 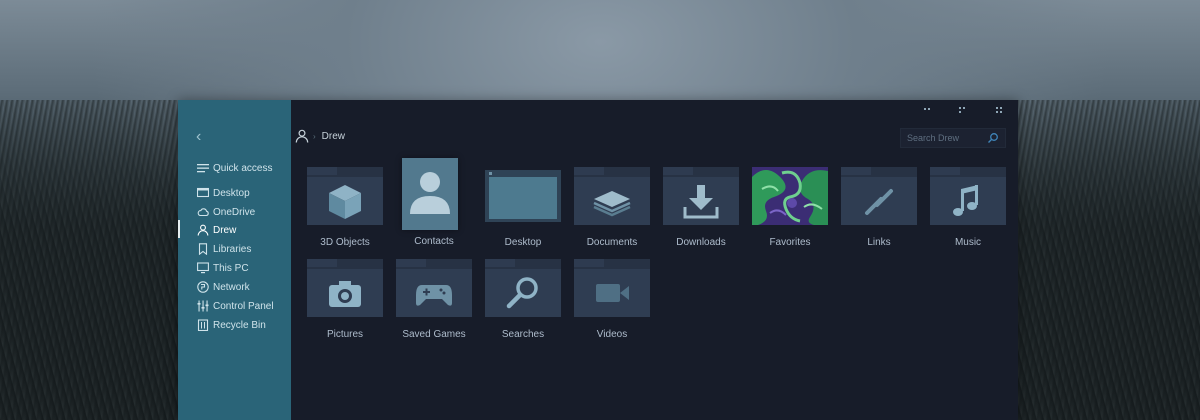 I want to click on folder-documents: Documents, so click(x=612, y=213).